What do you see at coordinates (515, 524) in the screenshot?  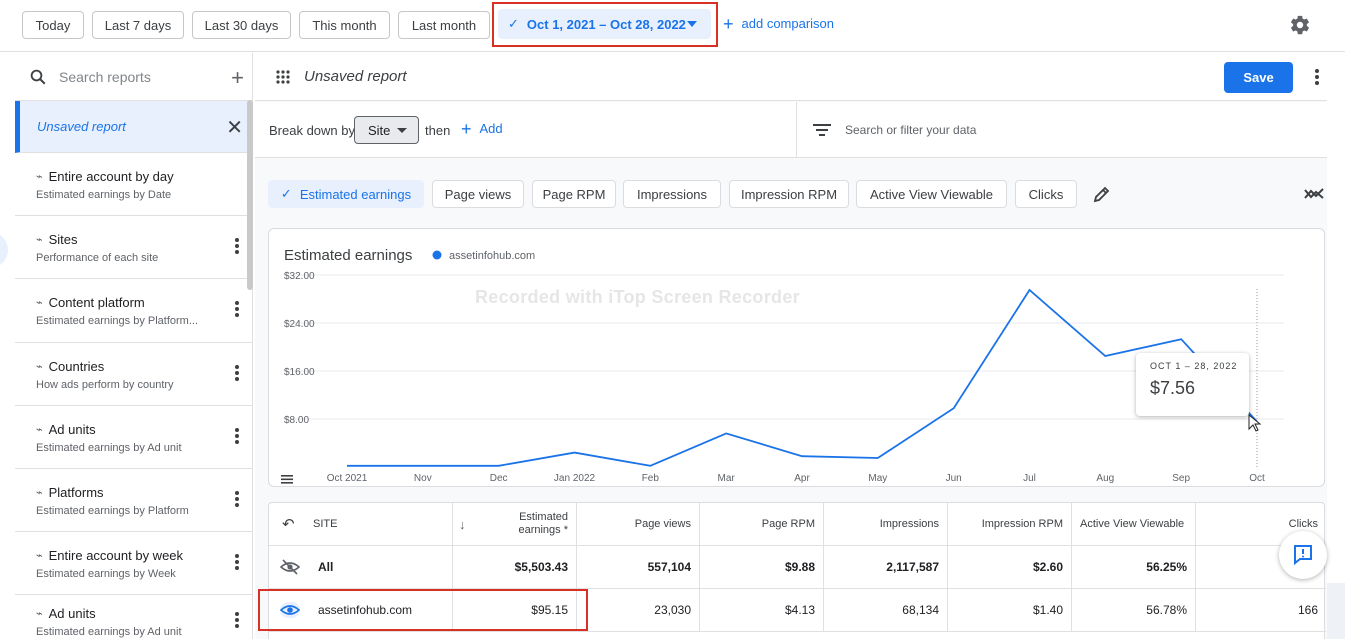 I see `column-header-estimated-earnings: ↓ Estimated earnings *` at bounding box center [515, 524].